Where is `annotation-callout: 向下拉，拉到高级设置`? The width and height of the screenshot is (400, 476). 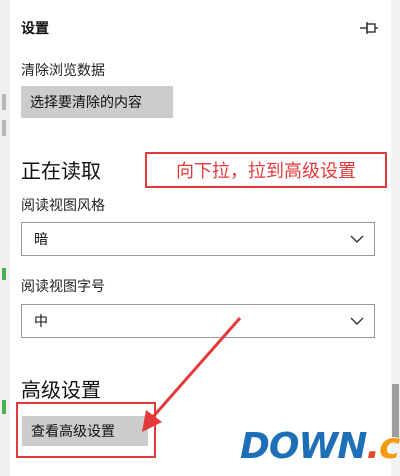 annotation-callout: 向下拉，拉到高级设置 is located at coordinates (266, 170).